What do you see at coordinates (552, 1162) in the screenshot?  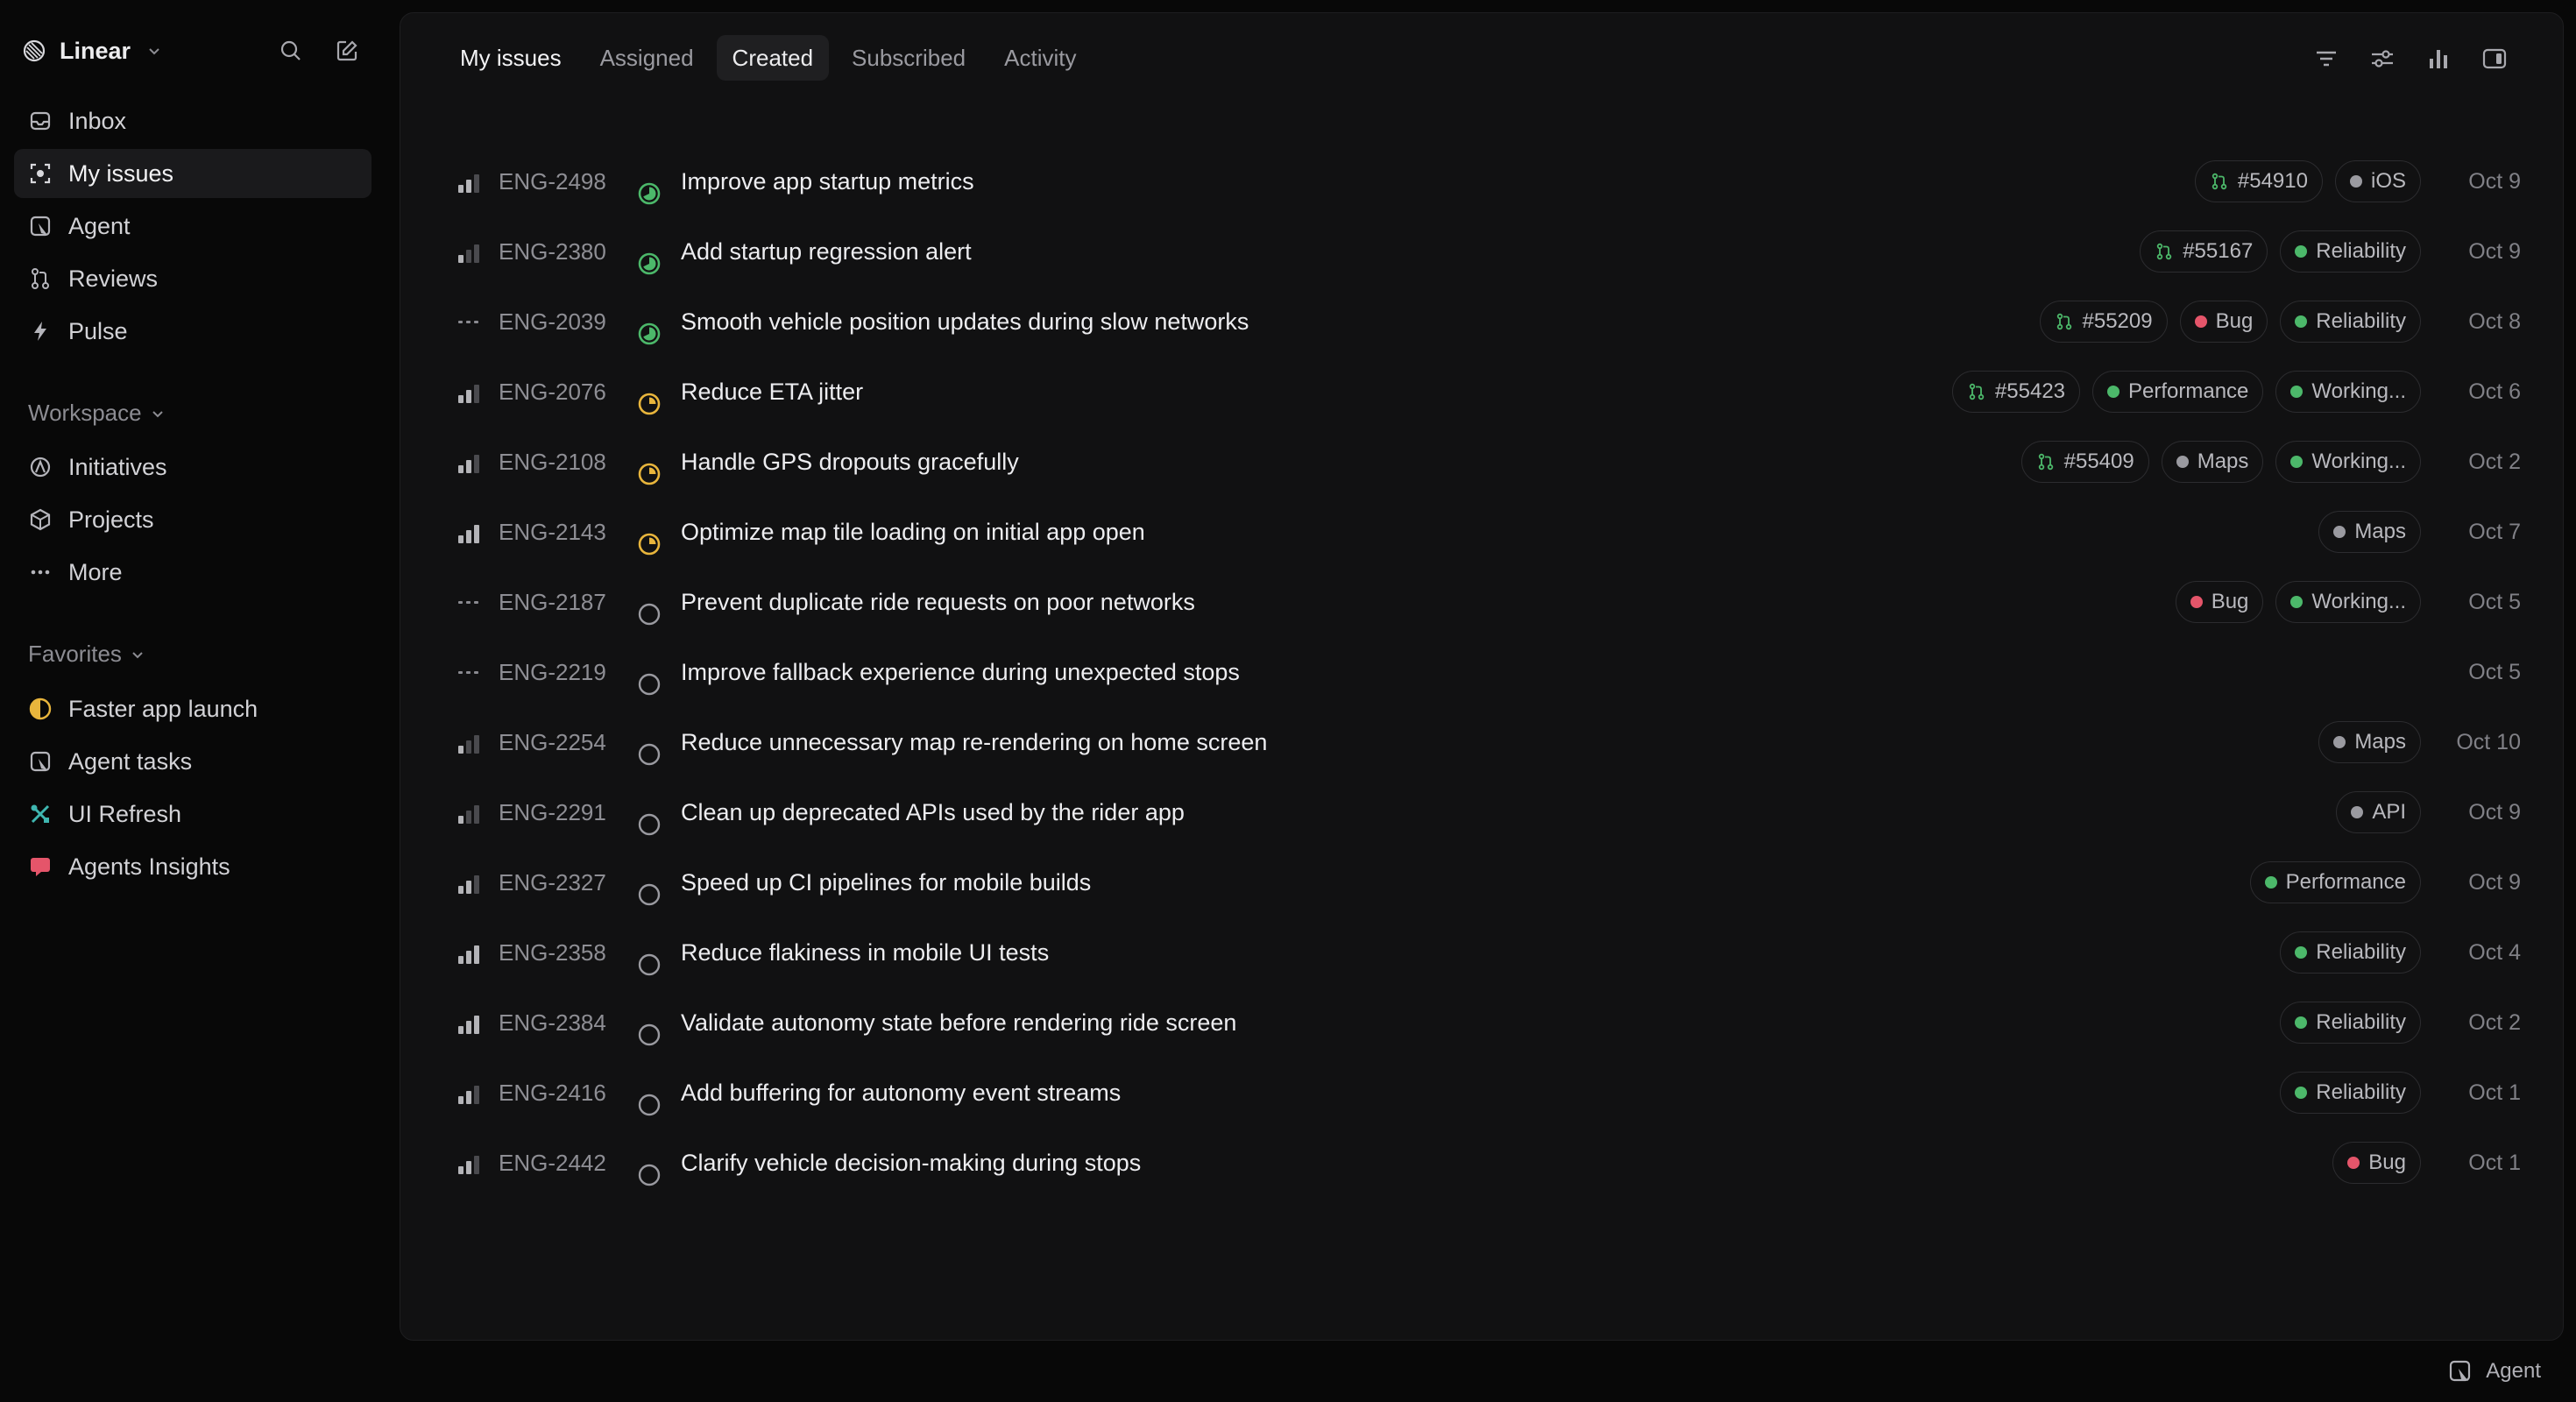 I see `issue-id: ENG-2442` at bounding box center [552, 1162].